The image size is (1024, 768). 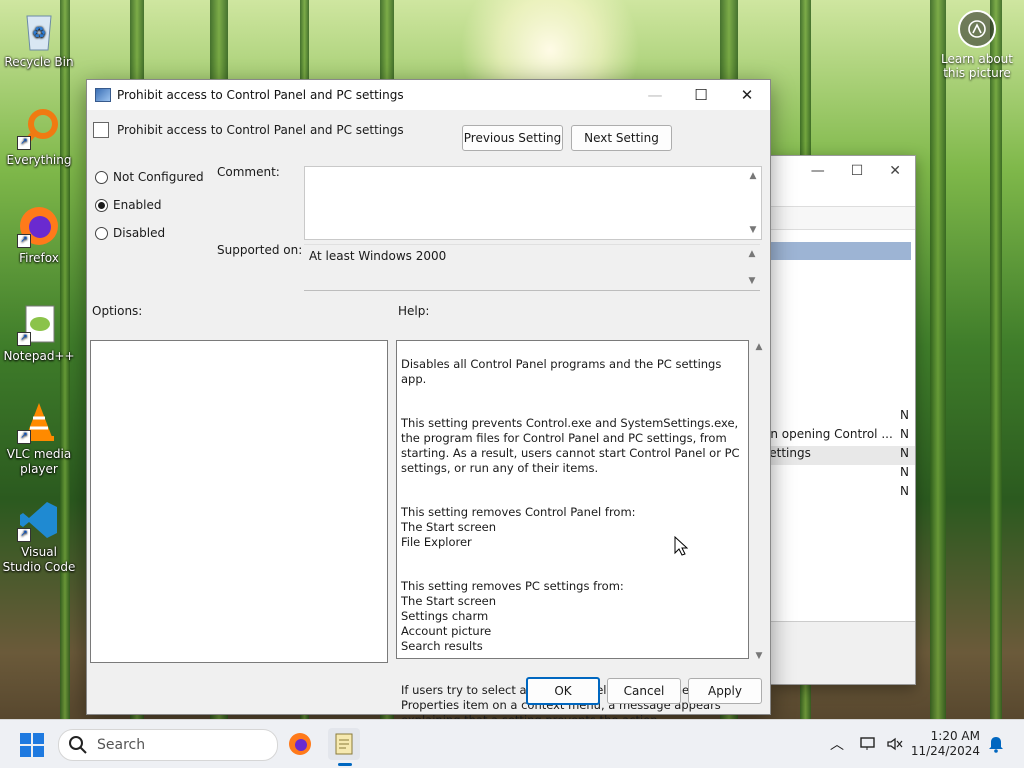 I want to click on ok-button: OK, so click(x=563, y=691).